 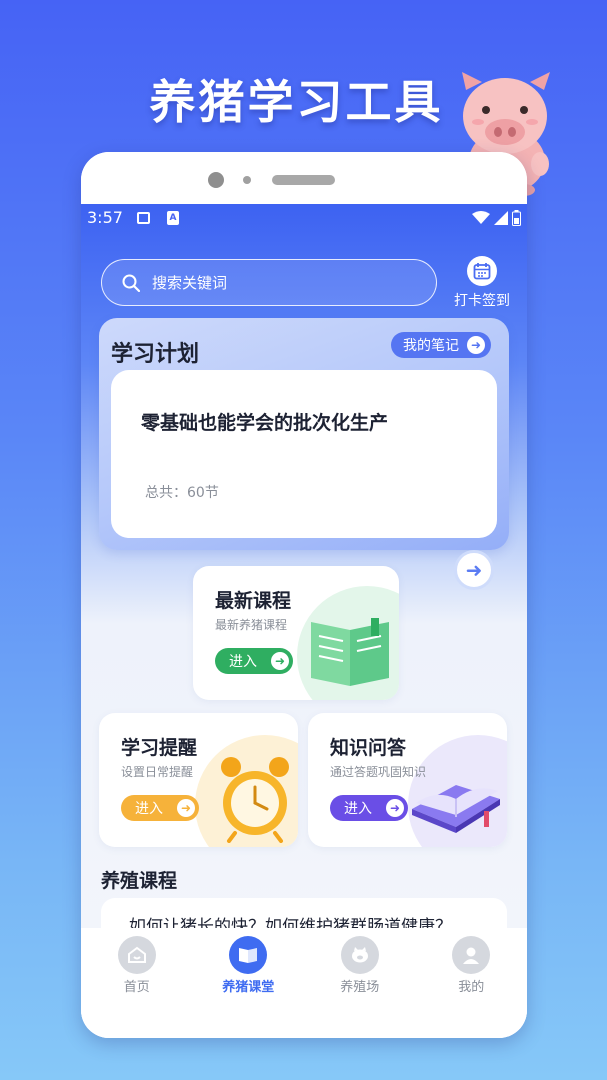 I want to click on piggy-icon, so click(x=359, y=955).